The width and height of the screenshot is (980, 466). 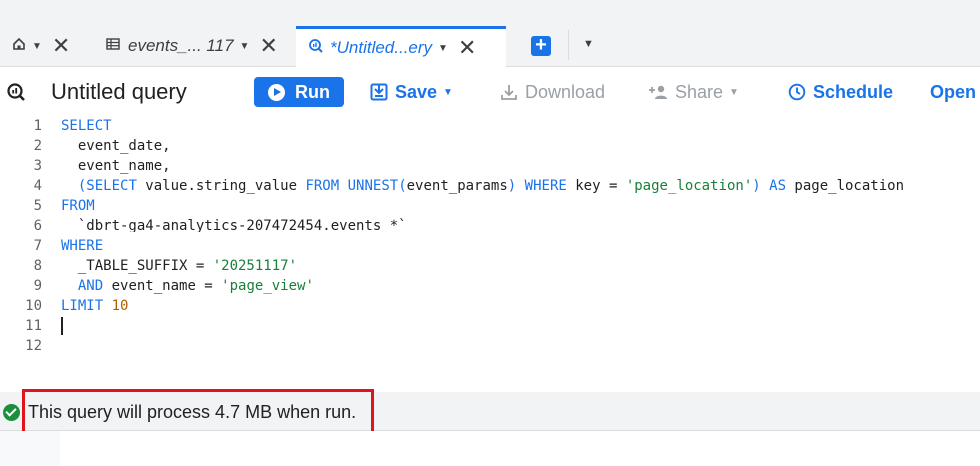 I want to click on line-number: 2, so click(x=37, y=146).